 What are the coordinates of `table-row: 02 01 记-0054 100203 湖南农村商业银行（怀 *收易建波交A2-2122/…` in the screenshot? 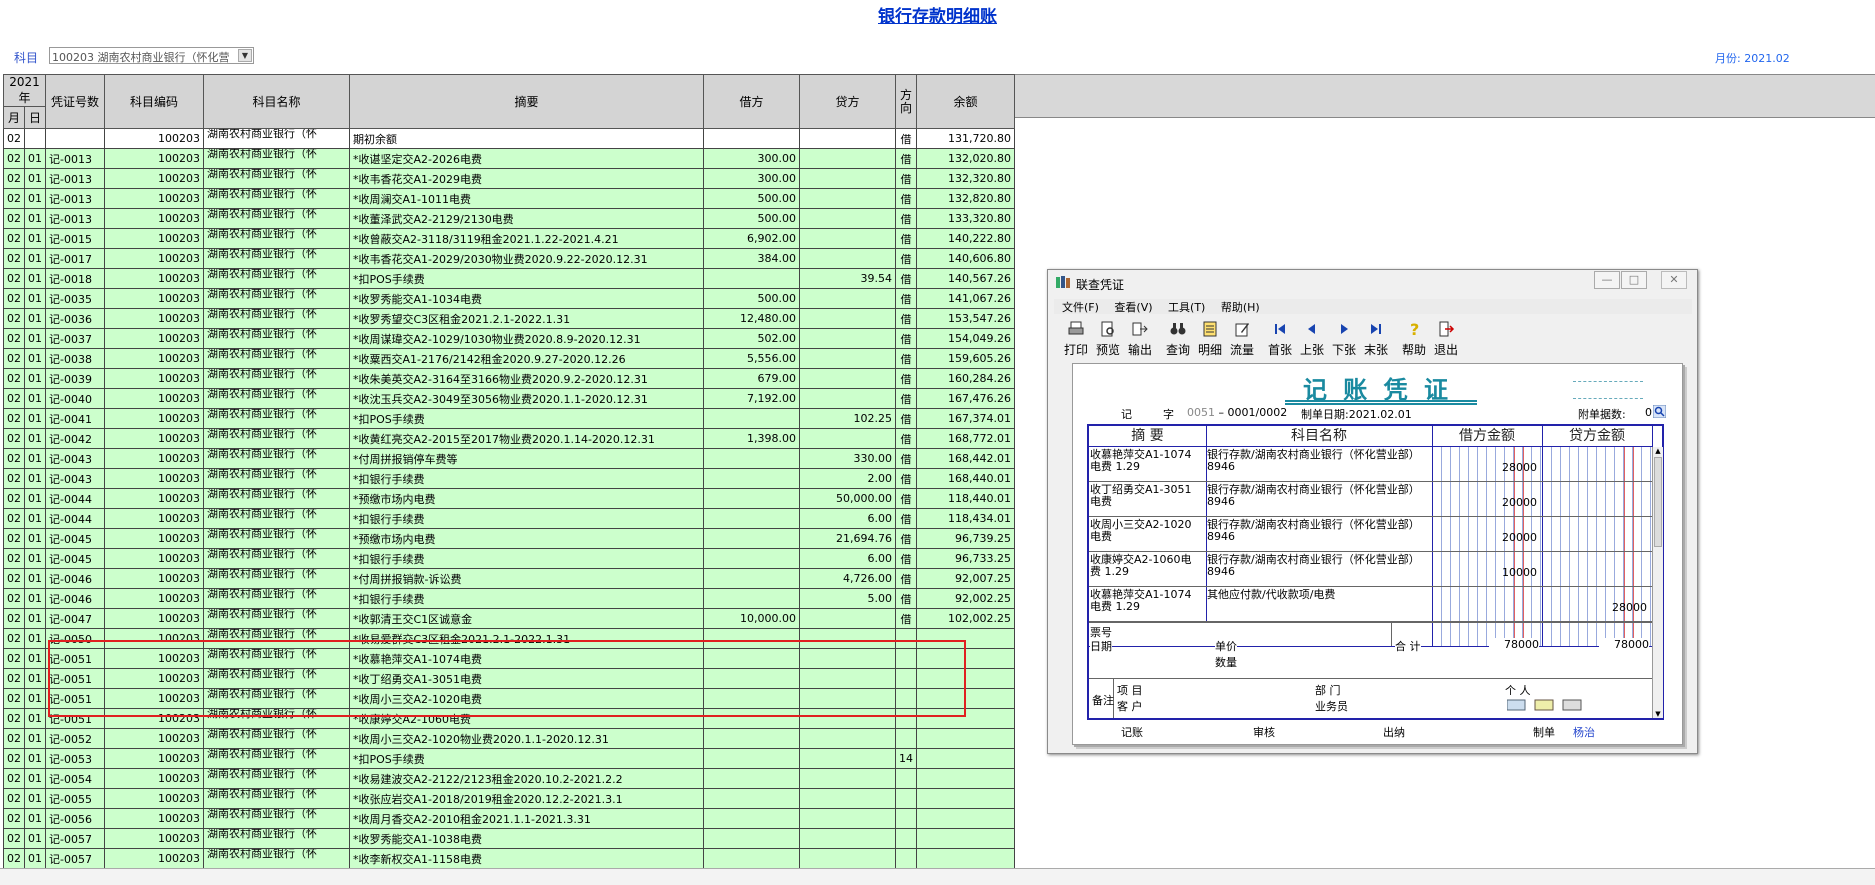 It's located at (509, 778).